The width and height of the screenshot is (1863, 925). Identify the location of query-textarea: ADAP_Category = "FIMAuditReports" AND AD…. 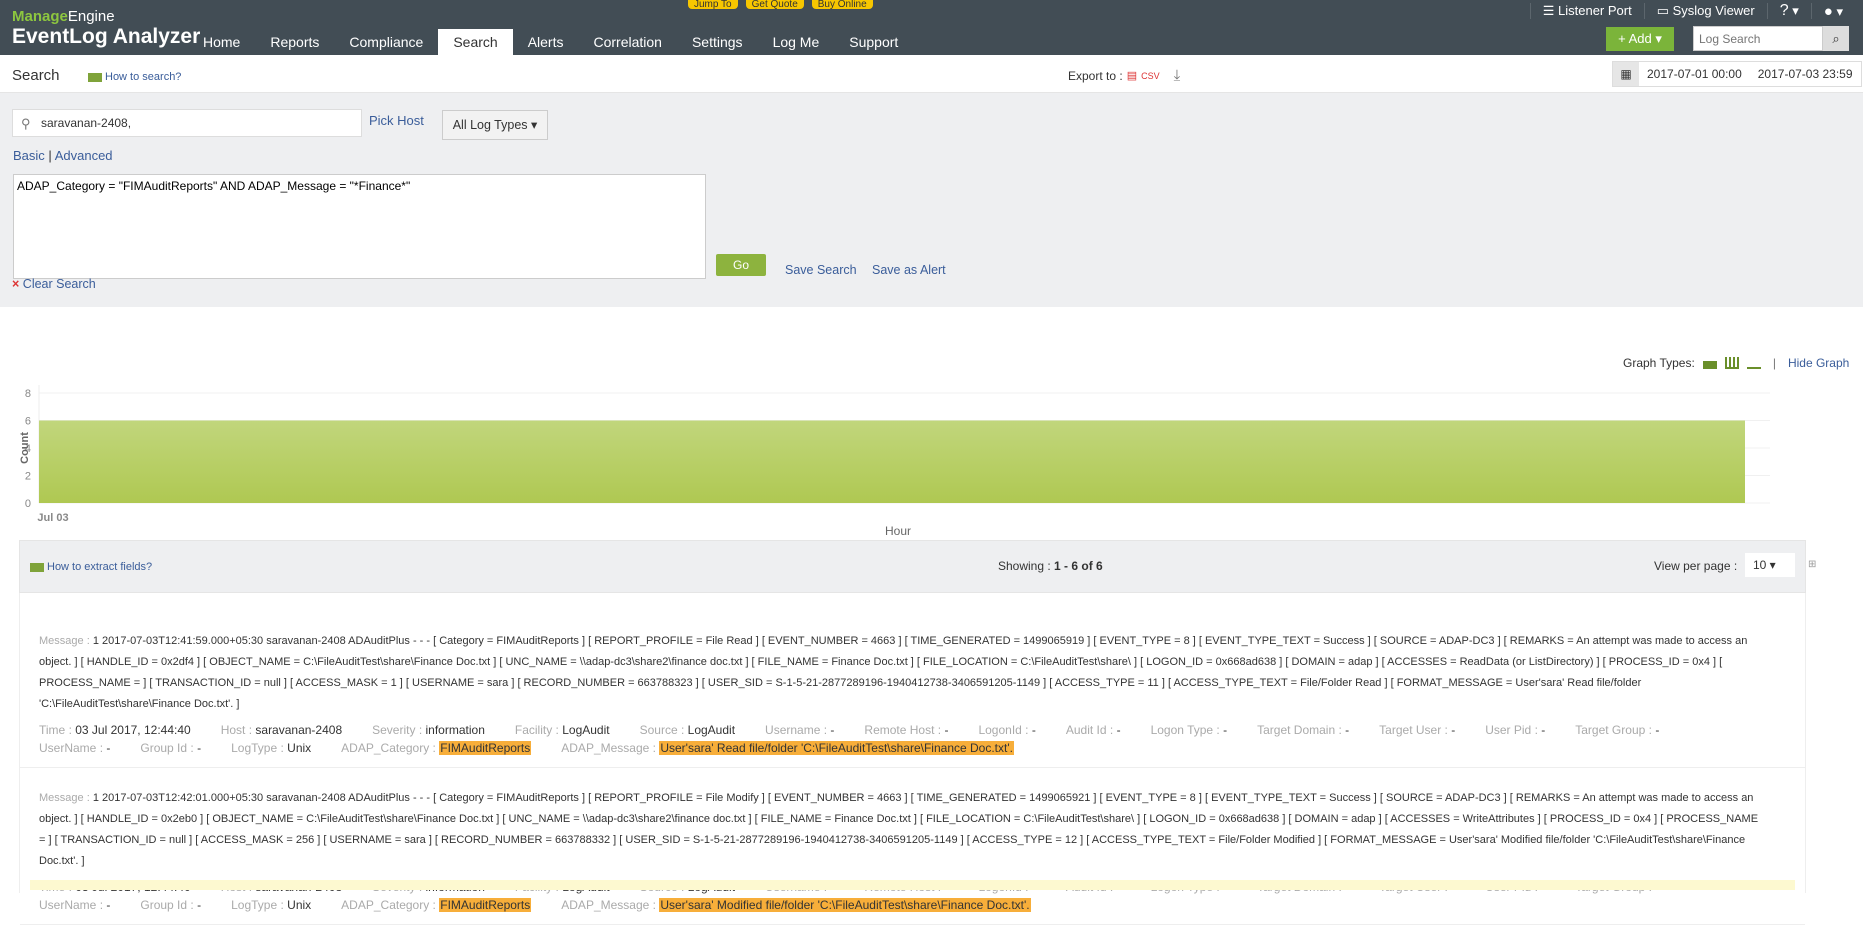
(359, 226).